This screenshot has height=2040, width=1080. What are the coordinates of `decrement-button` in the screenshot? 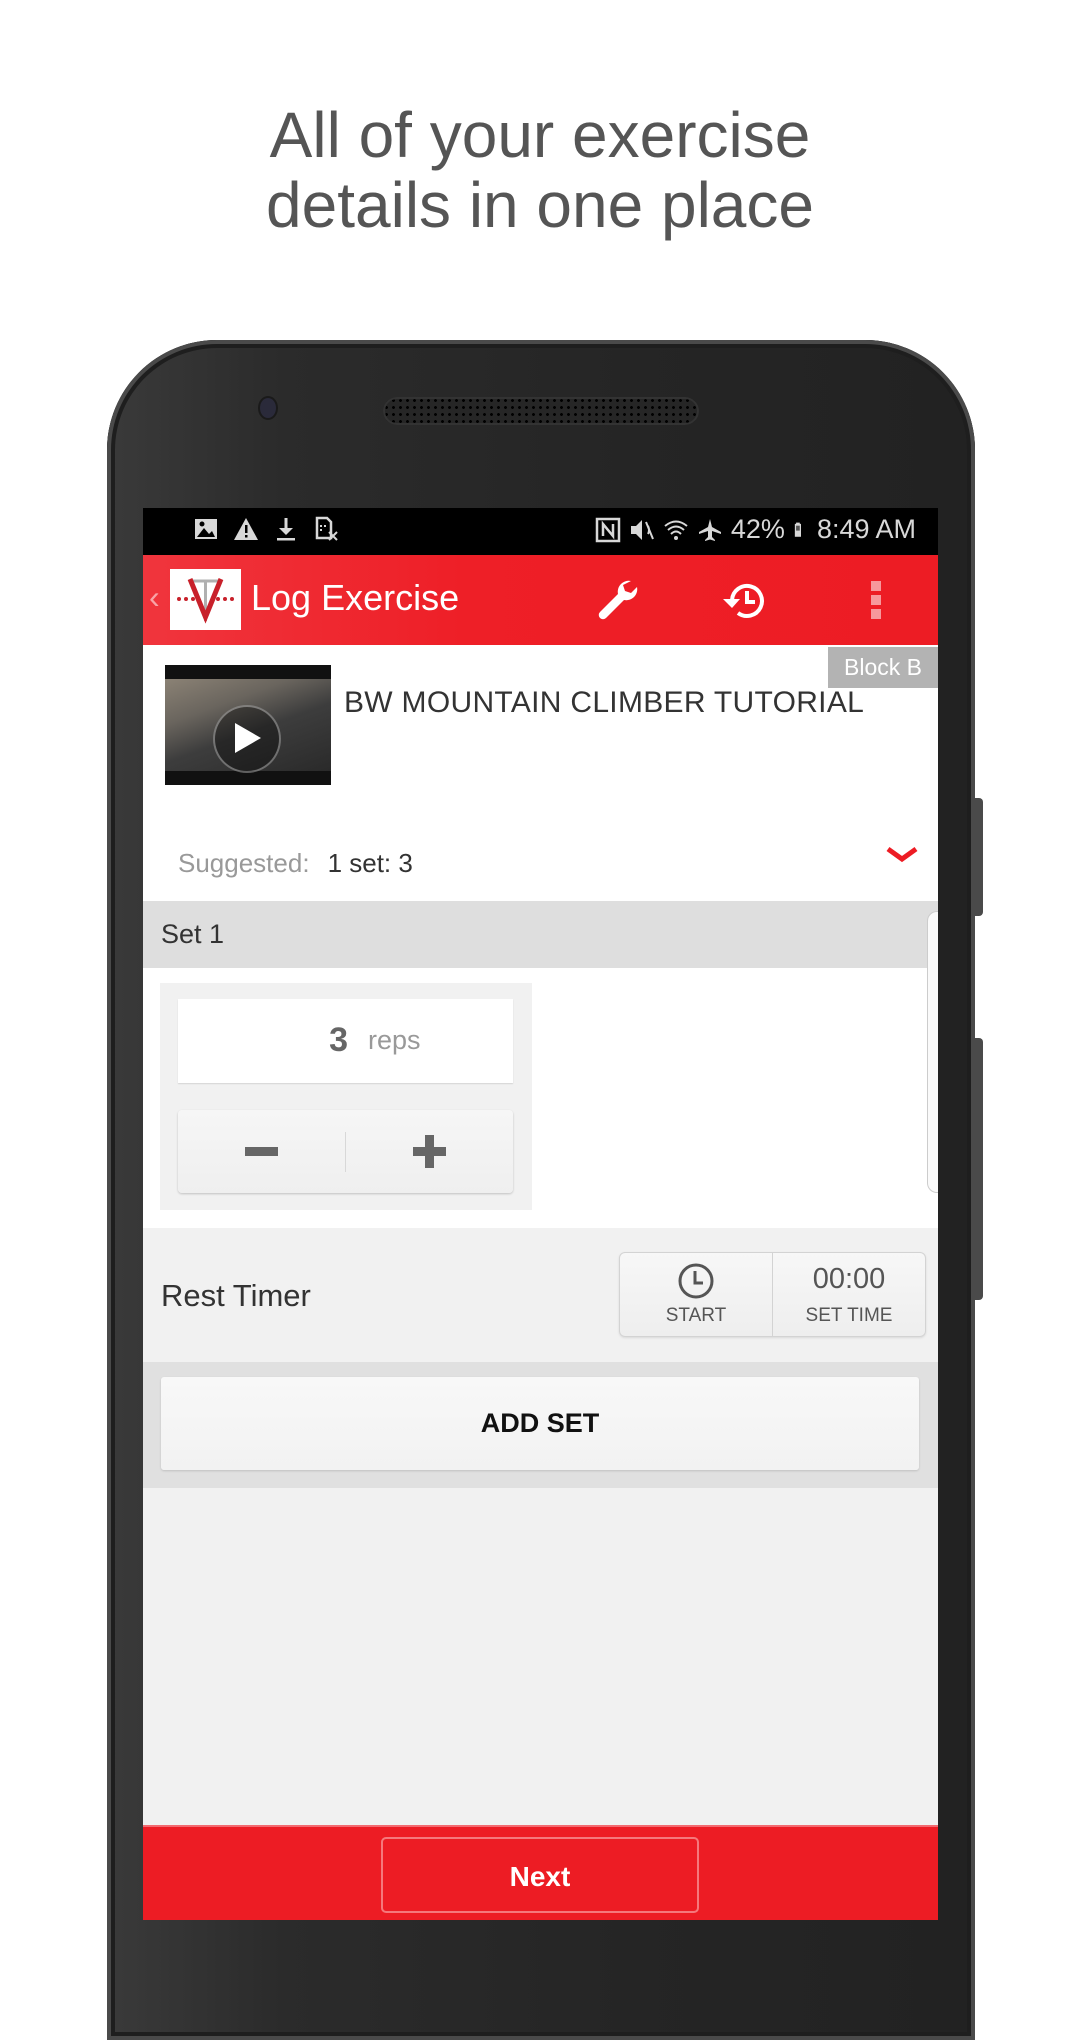 It's located at (261, 1151).